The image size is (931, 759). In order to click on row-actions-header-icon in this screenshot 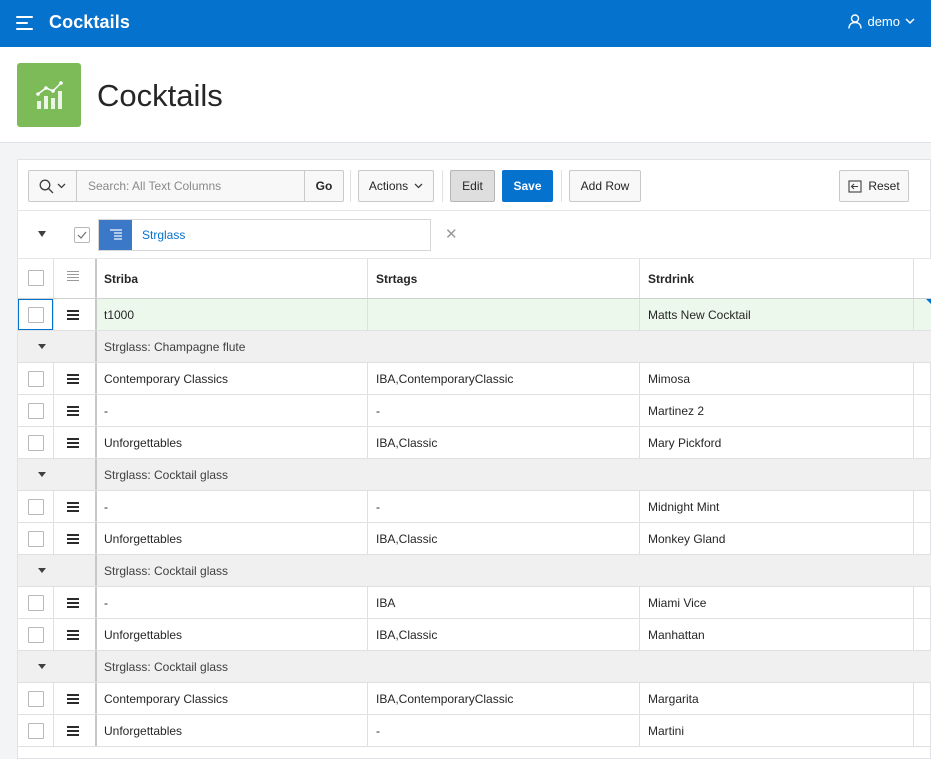, I will do `click(73, 275)`.